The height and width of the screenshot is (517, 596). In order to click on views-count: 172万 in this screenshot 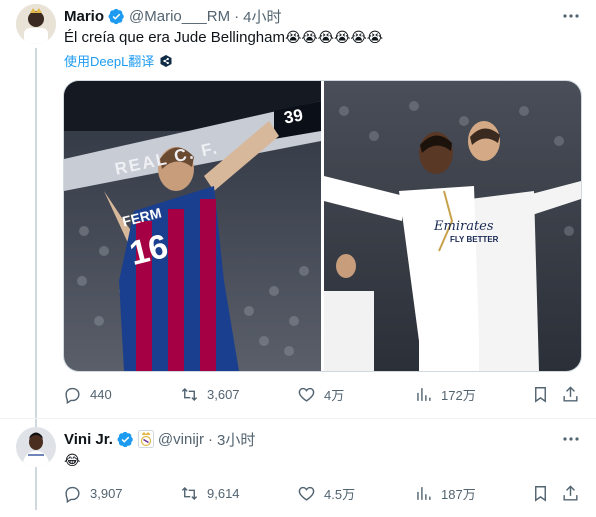, I will do `click(458, 395)`.